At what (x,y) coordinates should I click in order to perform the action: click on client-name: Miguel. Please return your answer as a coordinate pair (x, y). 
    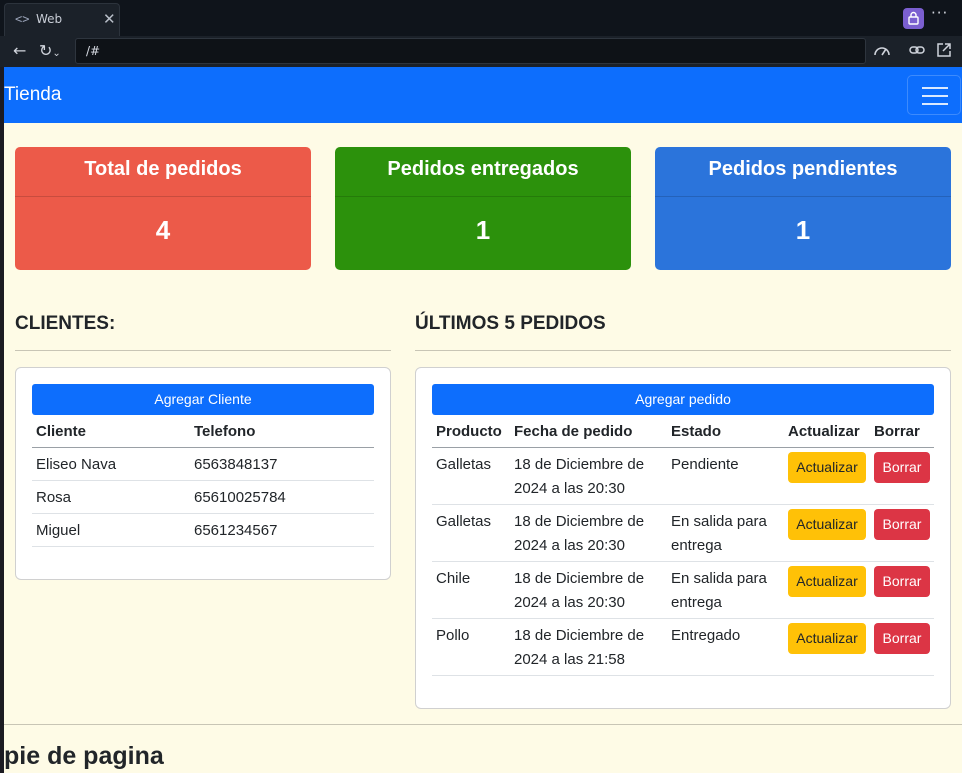
    Looking at the image, I should click on (58, 530).